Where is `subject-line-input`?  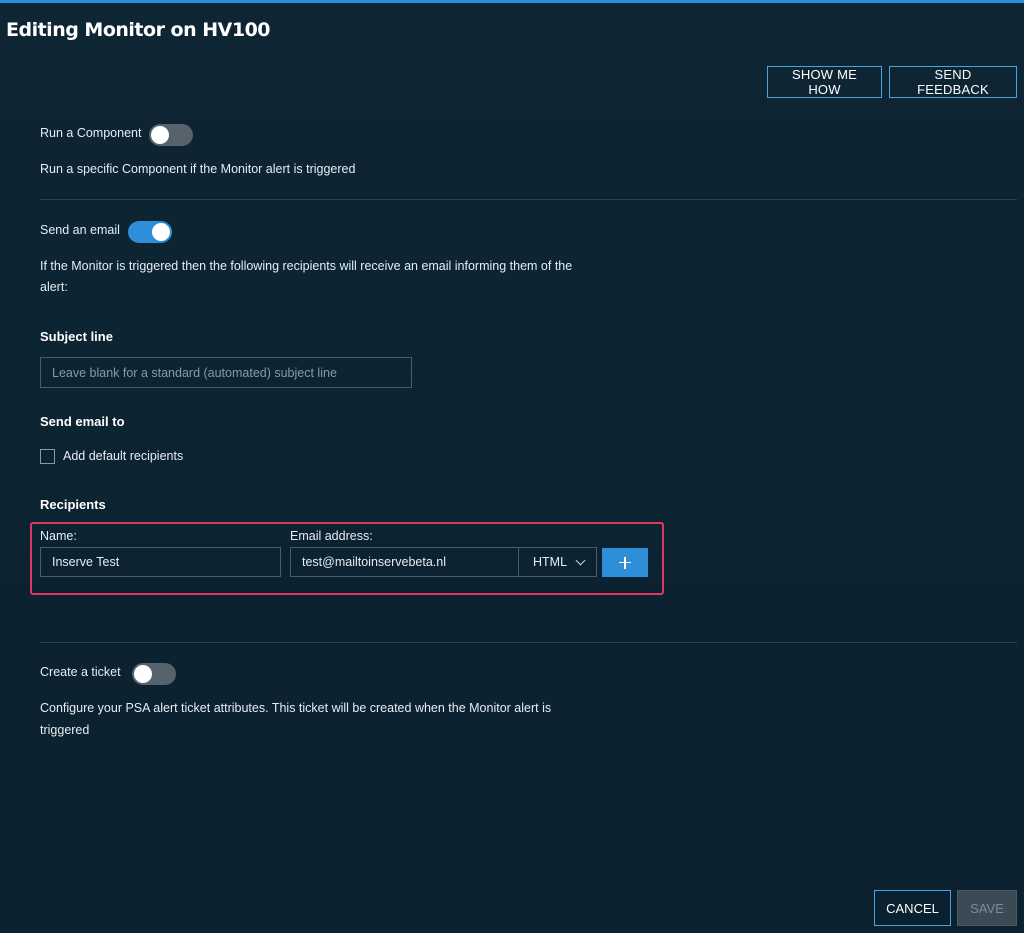
subject-line-input is located at coordinates (226, 372).